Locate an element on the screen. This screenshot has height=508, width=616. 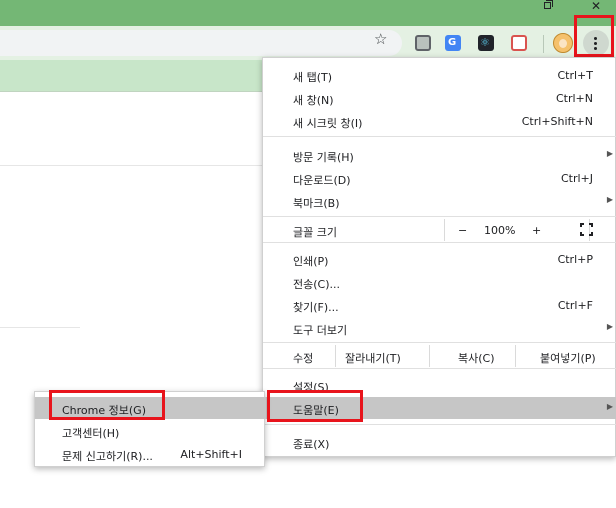
close-icon: ✕ is located at coordinates (596, 7).